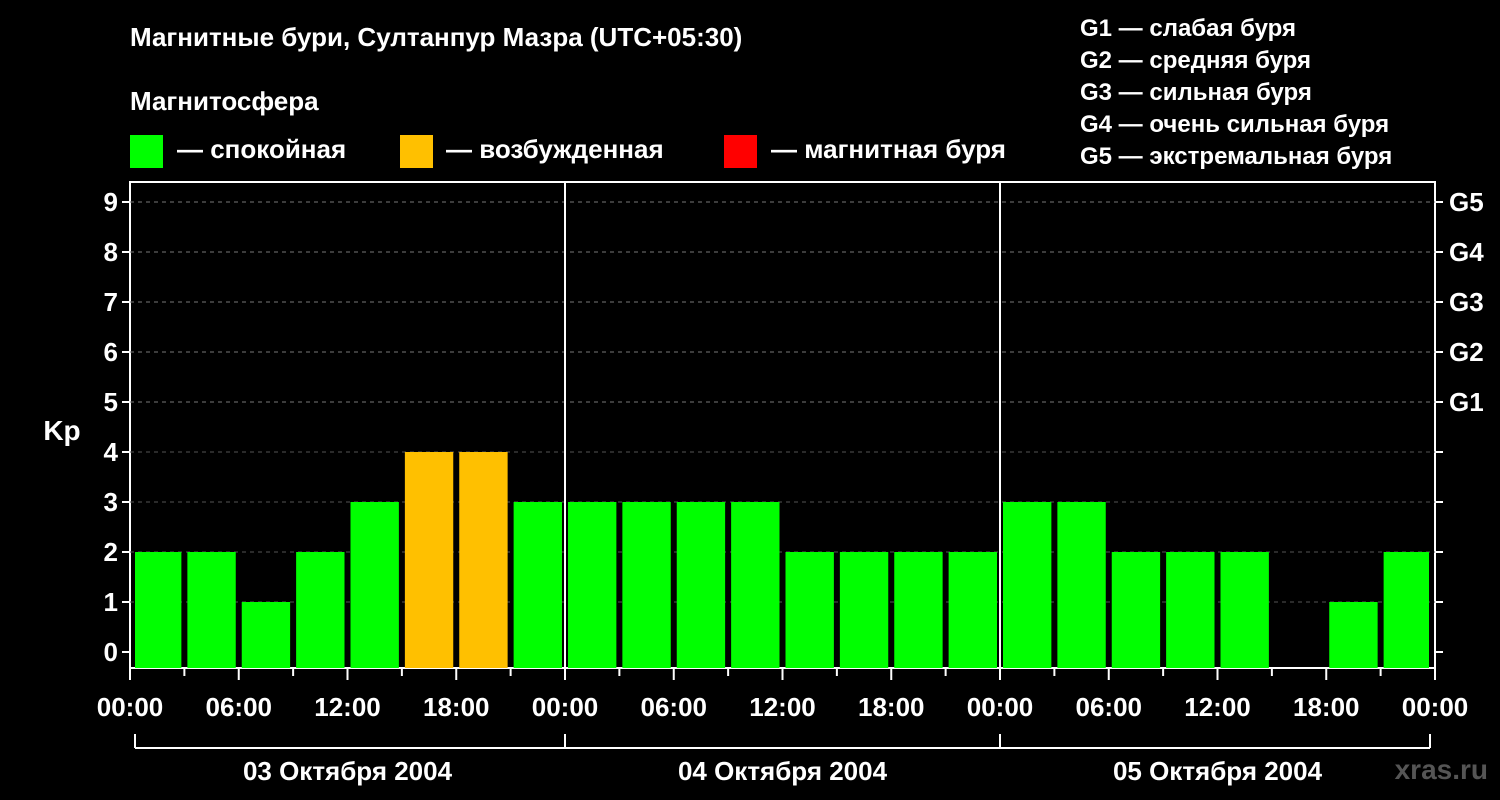 This screenshot has height=800, width=1500. Describe the element at coordinates (348, 771) in the screenshot. I see `day-label: 03 Октября 2004` at that location.